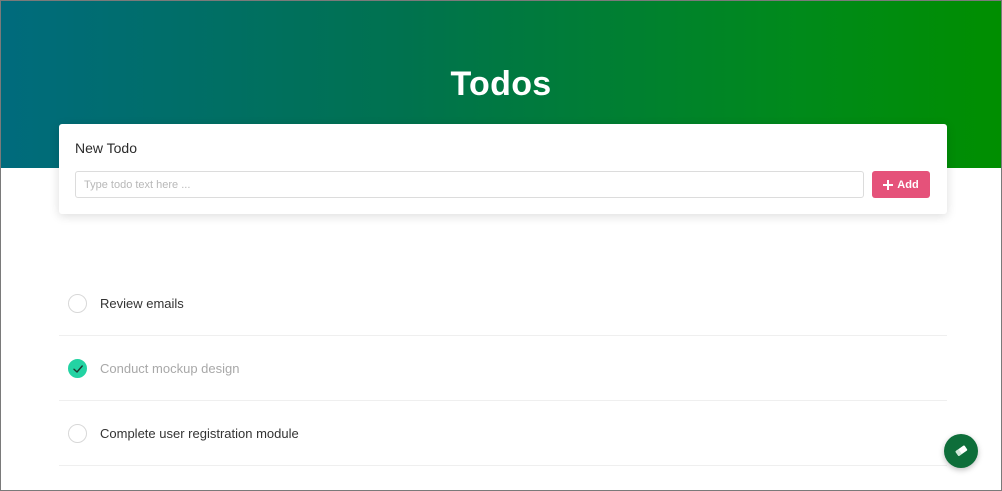  What do you see at coordinates (908, 184) in the screenshot?
I see `add-button-label: Add` at bounding box center [908, 184].